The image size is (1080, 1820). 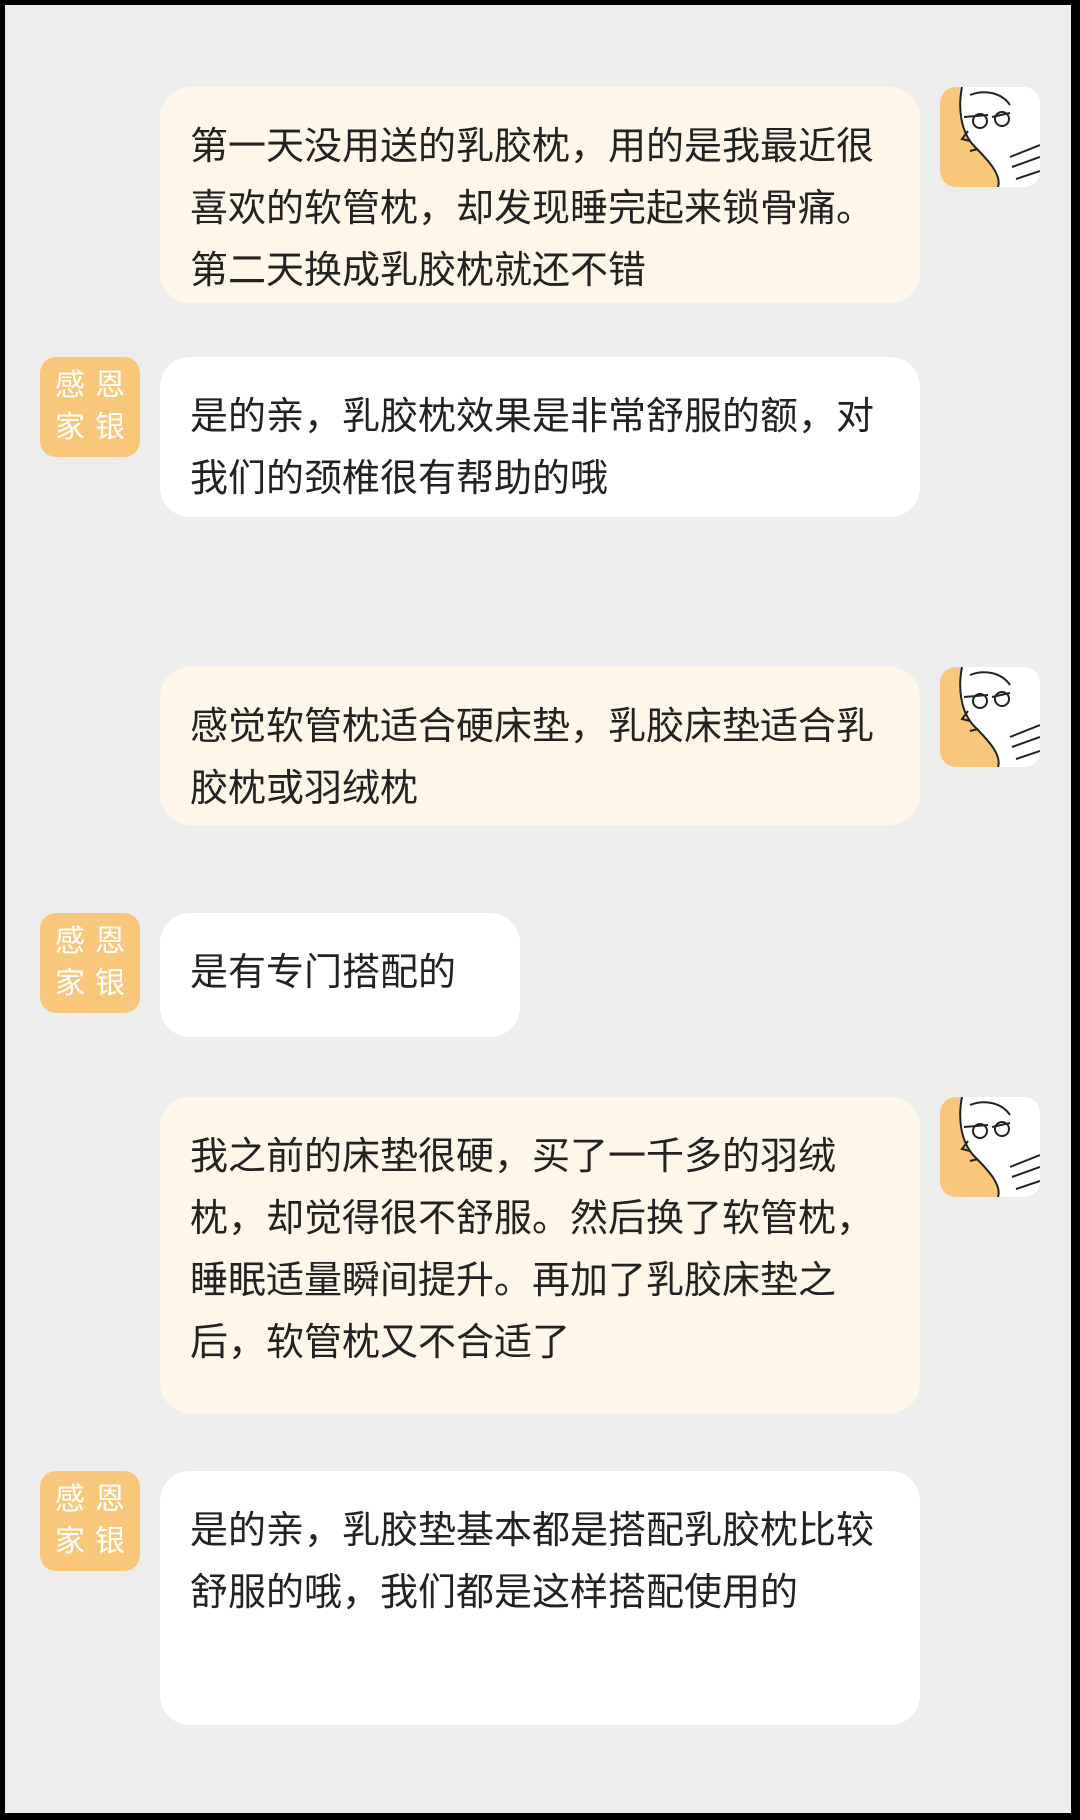 What do you see at coordinates (540, 1598) in the screenshot?
I see `agent-message-bubble: 是的亲，乳胶垫基本都是搭配乳胶枕比较舒服的哦，我们都是这样搭配使用的` at bounding box center [540, 1598].